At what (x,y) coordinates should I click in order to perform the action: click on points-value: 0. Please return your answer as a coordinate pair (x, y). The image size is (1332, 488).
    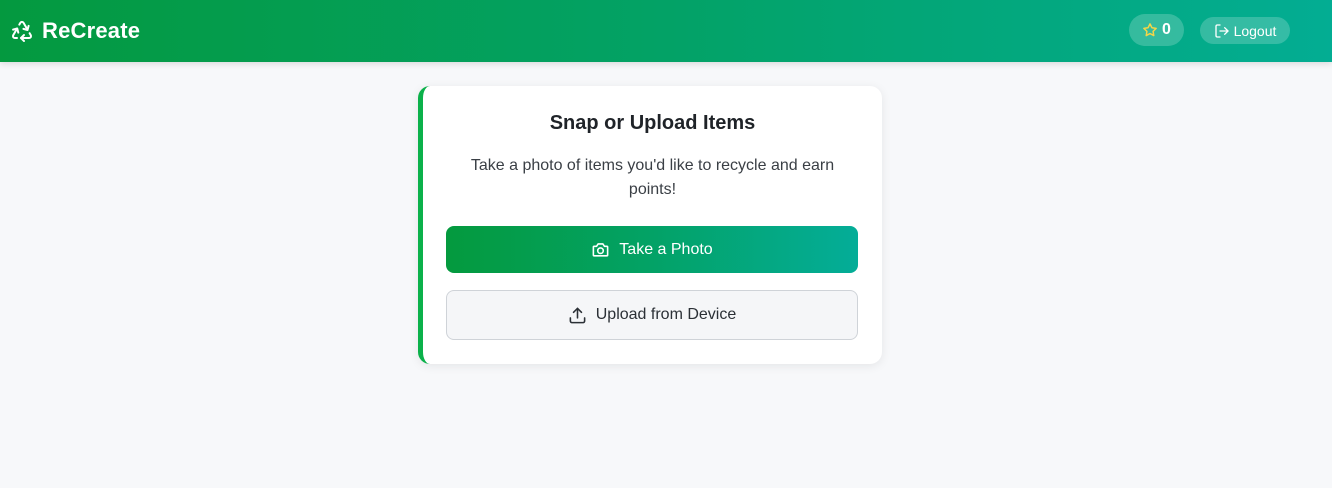
    Looking at the image, I should click on (1166, 29).